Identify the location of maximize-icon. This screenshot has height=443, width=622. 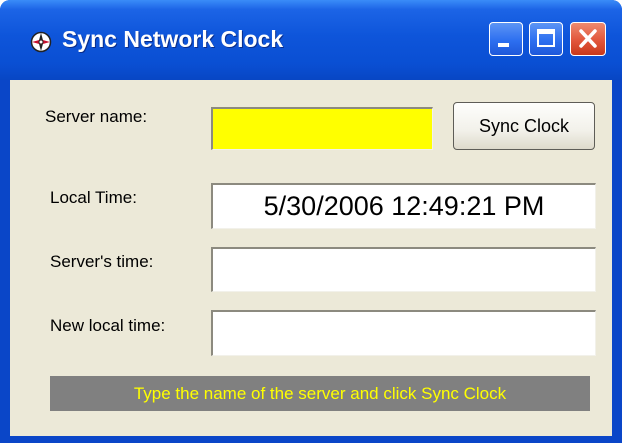
(546, 38).